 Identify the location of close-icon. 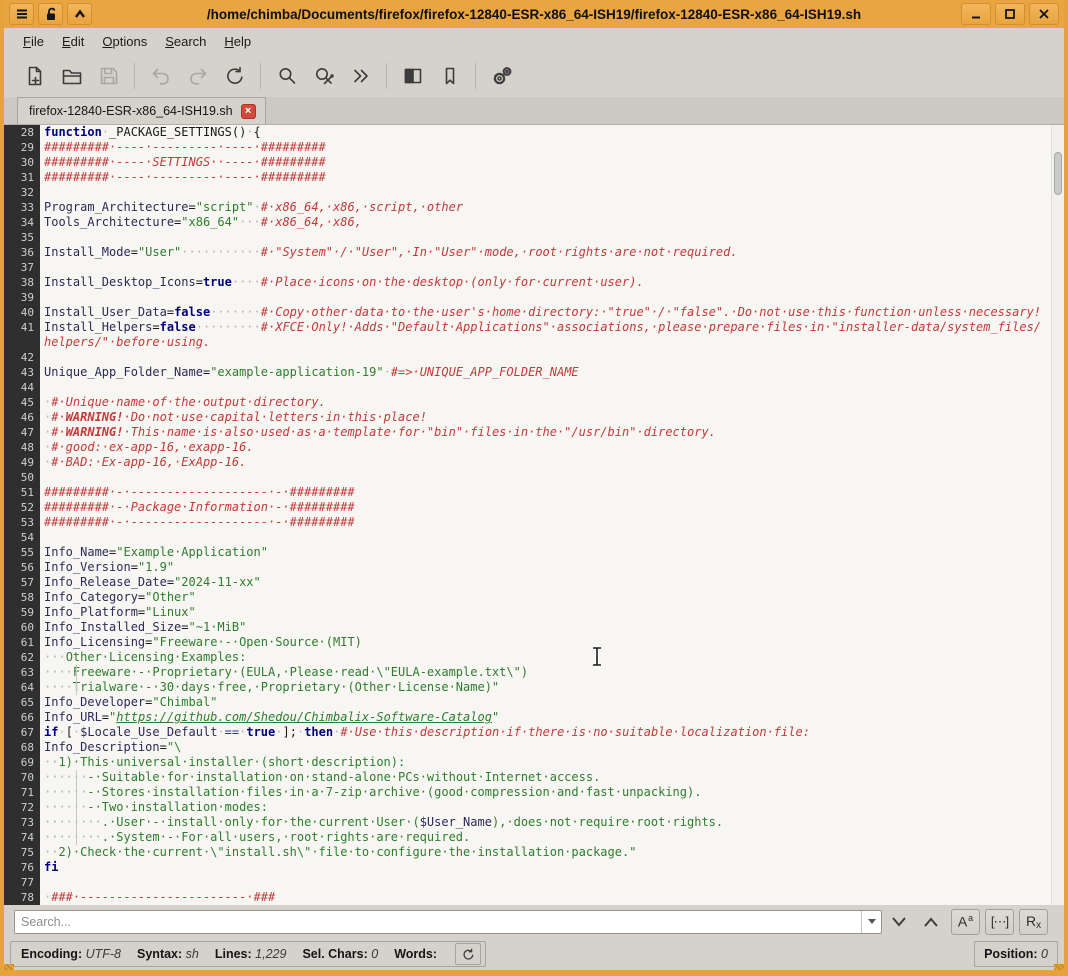
(1044, 14).